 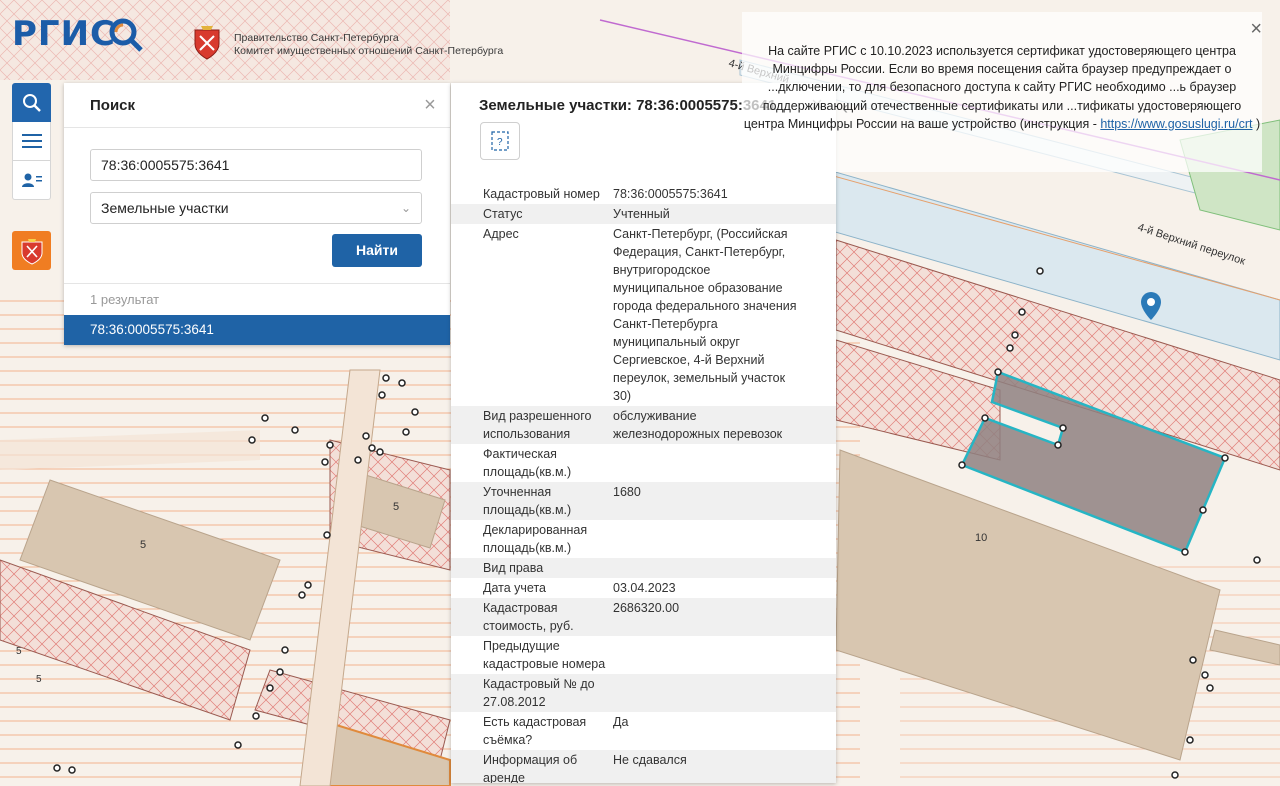 What do you see at coordinates (643, 731) in the screenshot?
I see `table-row: Есть кадастровая съёмка? Да` at bounding box center [643, 731].